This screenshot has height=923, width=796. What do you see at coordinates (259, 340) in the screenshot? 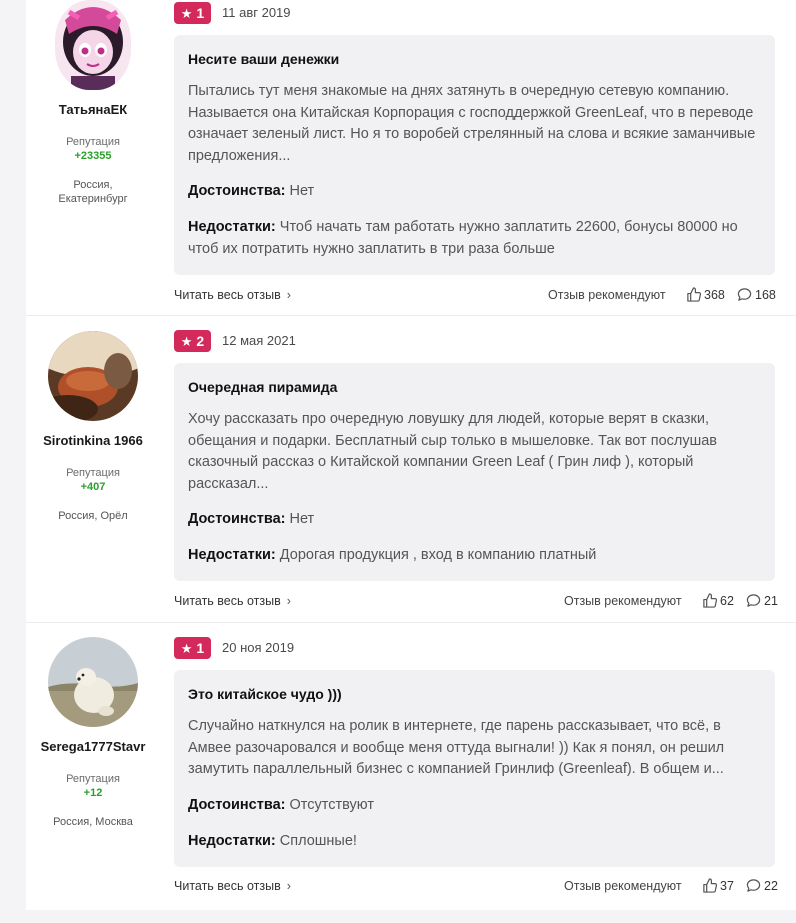
I see `review-date: 12 мая 2021` at bounding box center [259, 340].